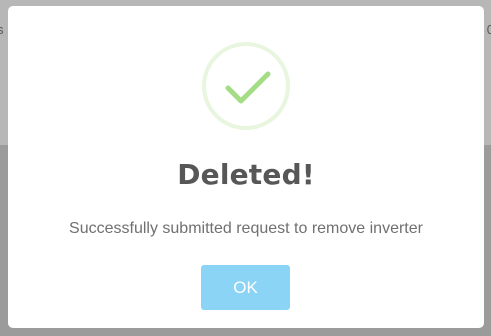 The image size is (491, 336). Describe the element at coordinates (245, 287) in the screenshot. I see `ok-button: OK` at that location.